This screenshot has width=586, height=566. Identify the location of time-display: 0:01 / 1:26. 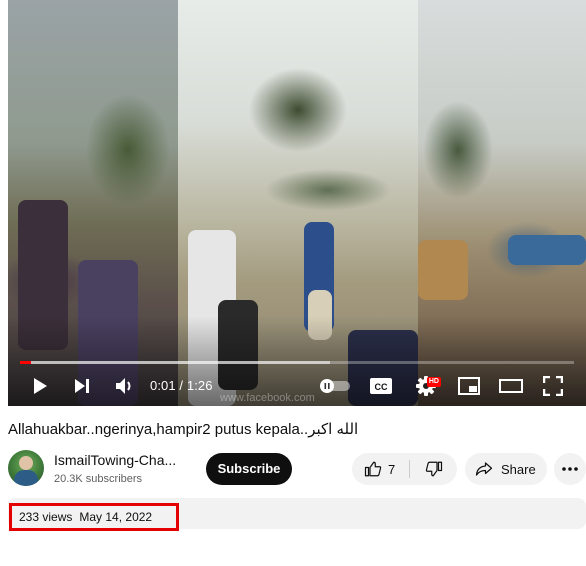
(181, 386).